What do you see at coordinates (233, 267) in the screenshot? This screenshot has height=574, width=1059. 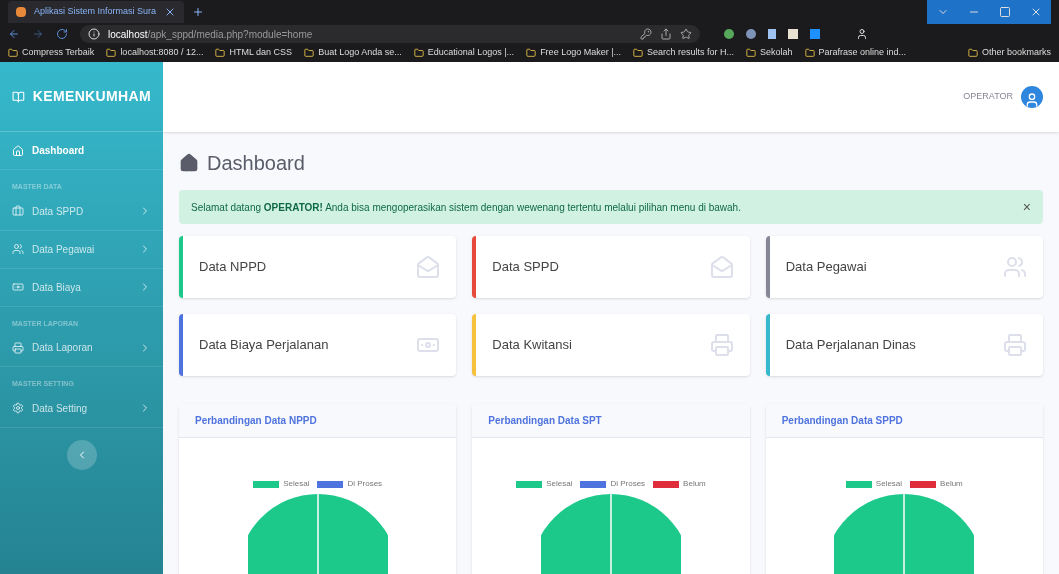 I see `card-label: Data NPPD` at bounding box center [233, 267].